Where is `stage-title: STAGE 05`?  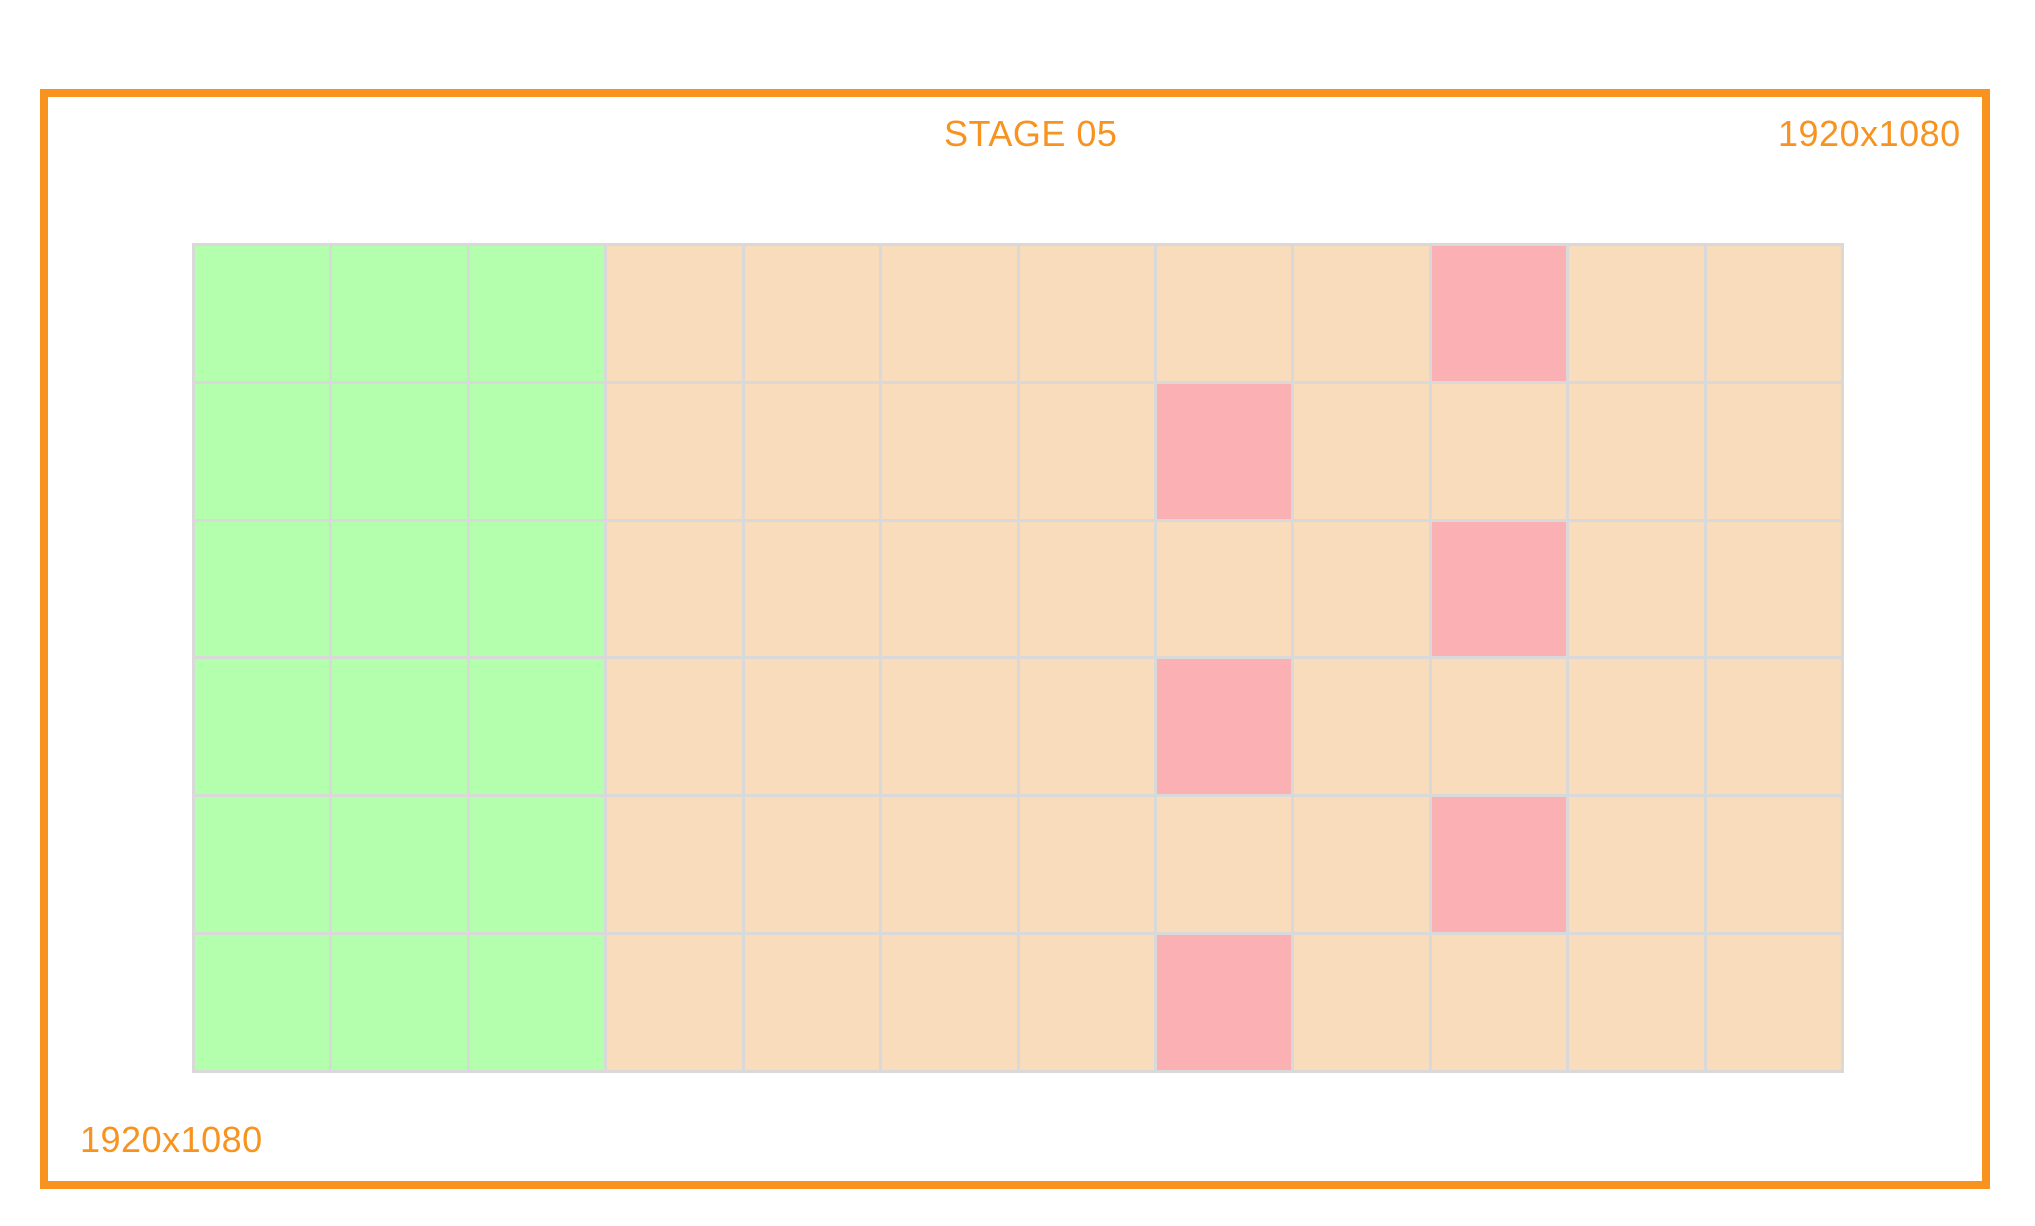 stage-title: STAGE 05 is located at coordinates (1031, 133).